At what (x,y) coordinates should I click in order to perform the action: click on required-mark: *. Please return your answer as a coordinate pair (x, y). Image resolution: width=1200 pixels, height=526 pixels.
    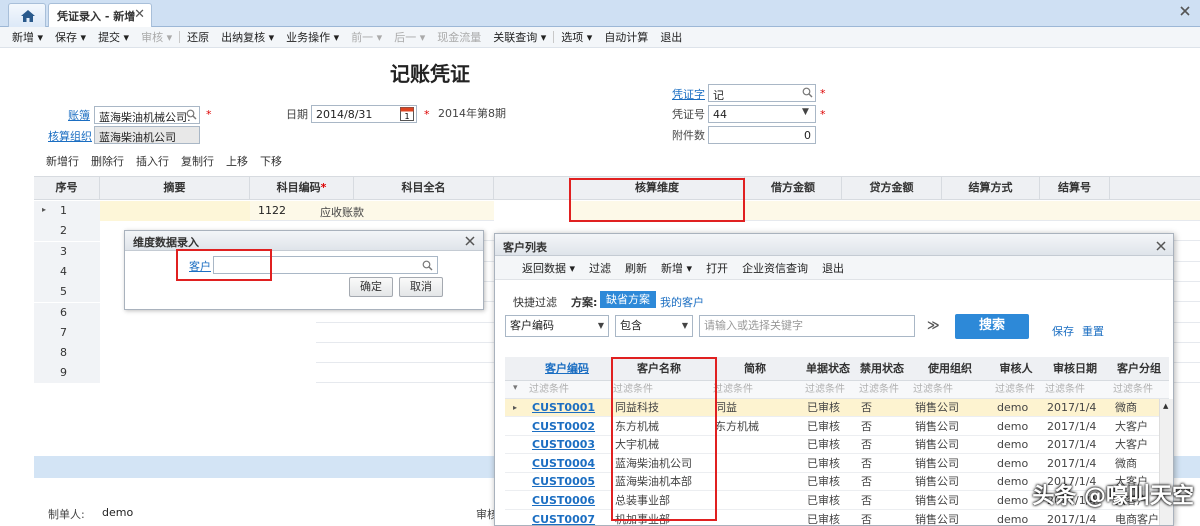
    Looking at the image, I should click on (823, 114).